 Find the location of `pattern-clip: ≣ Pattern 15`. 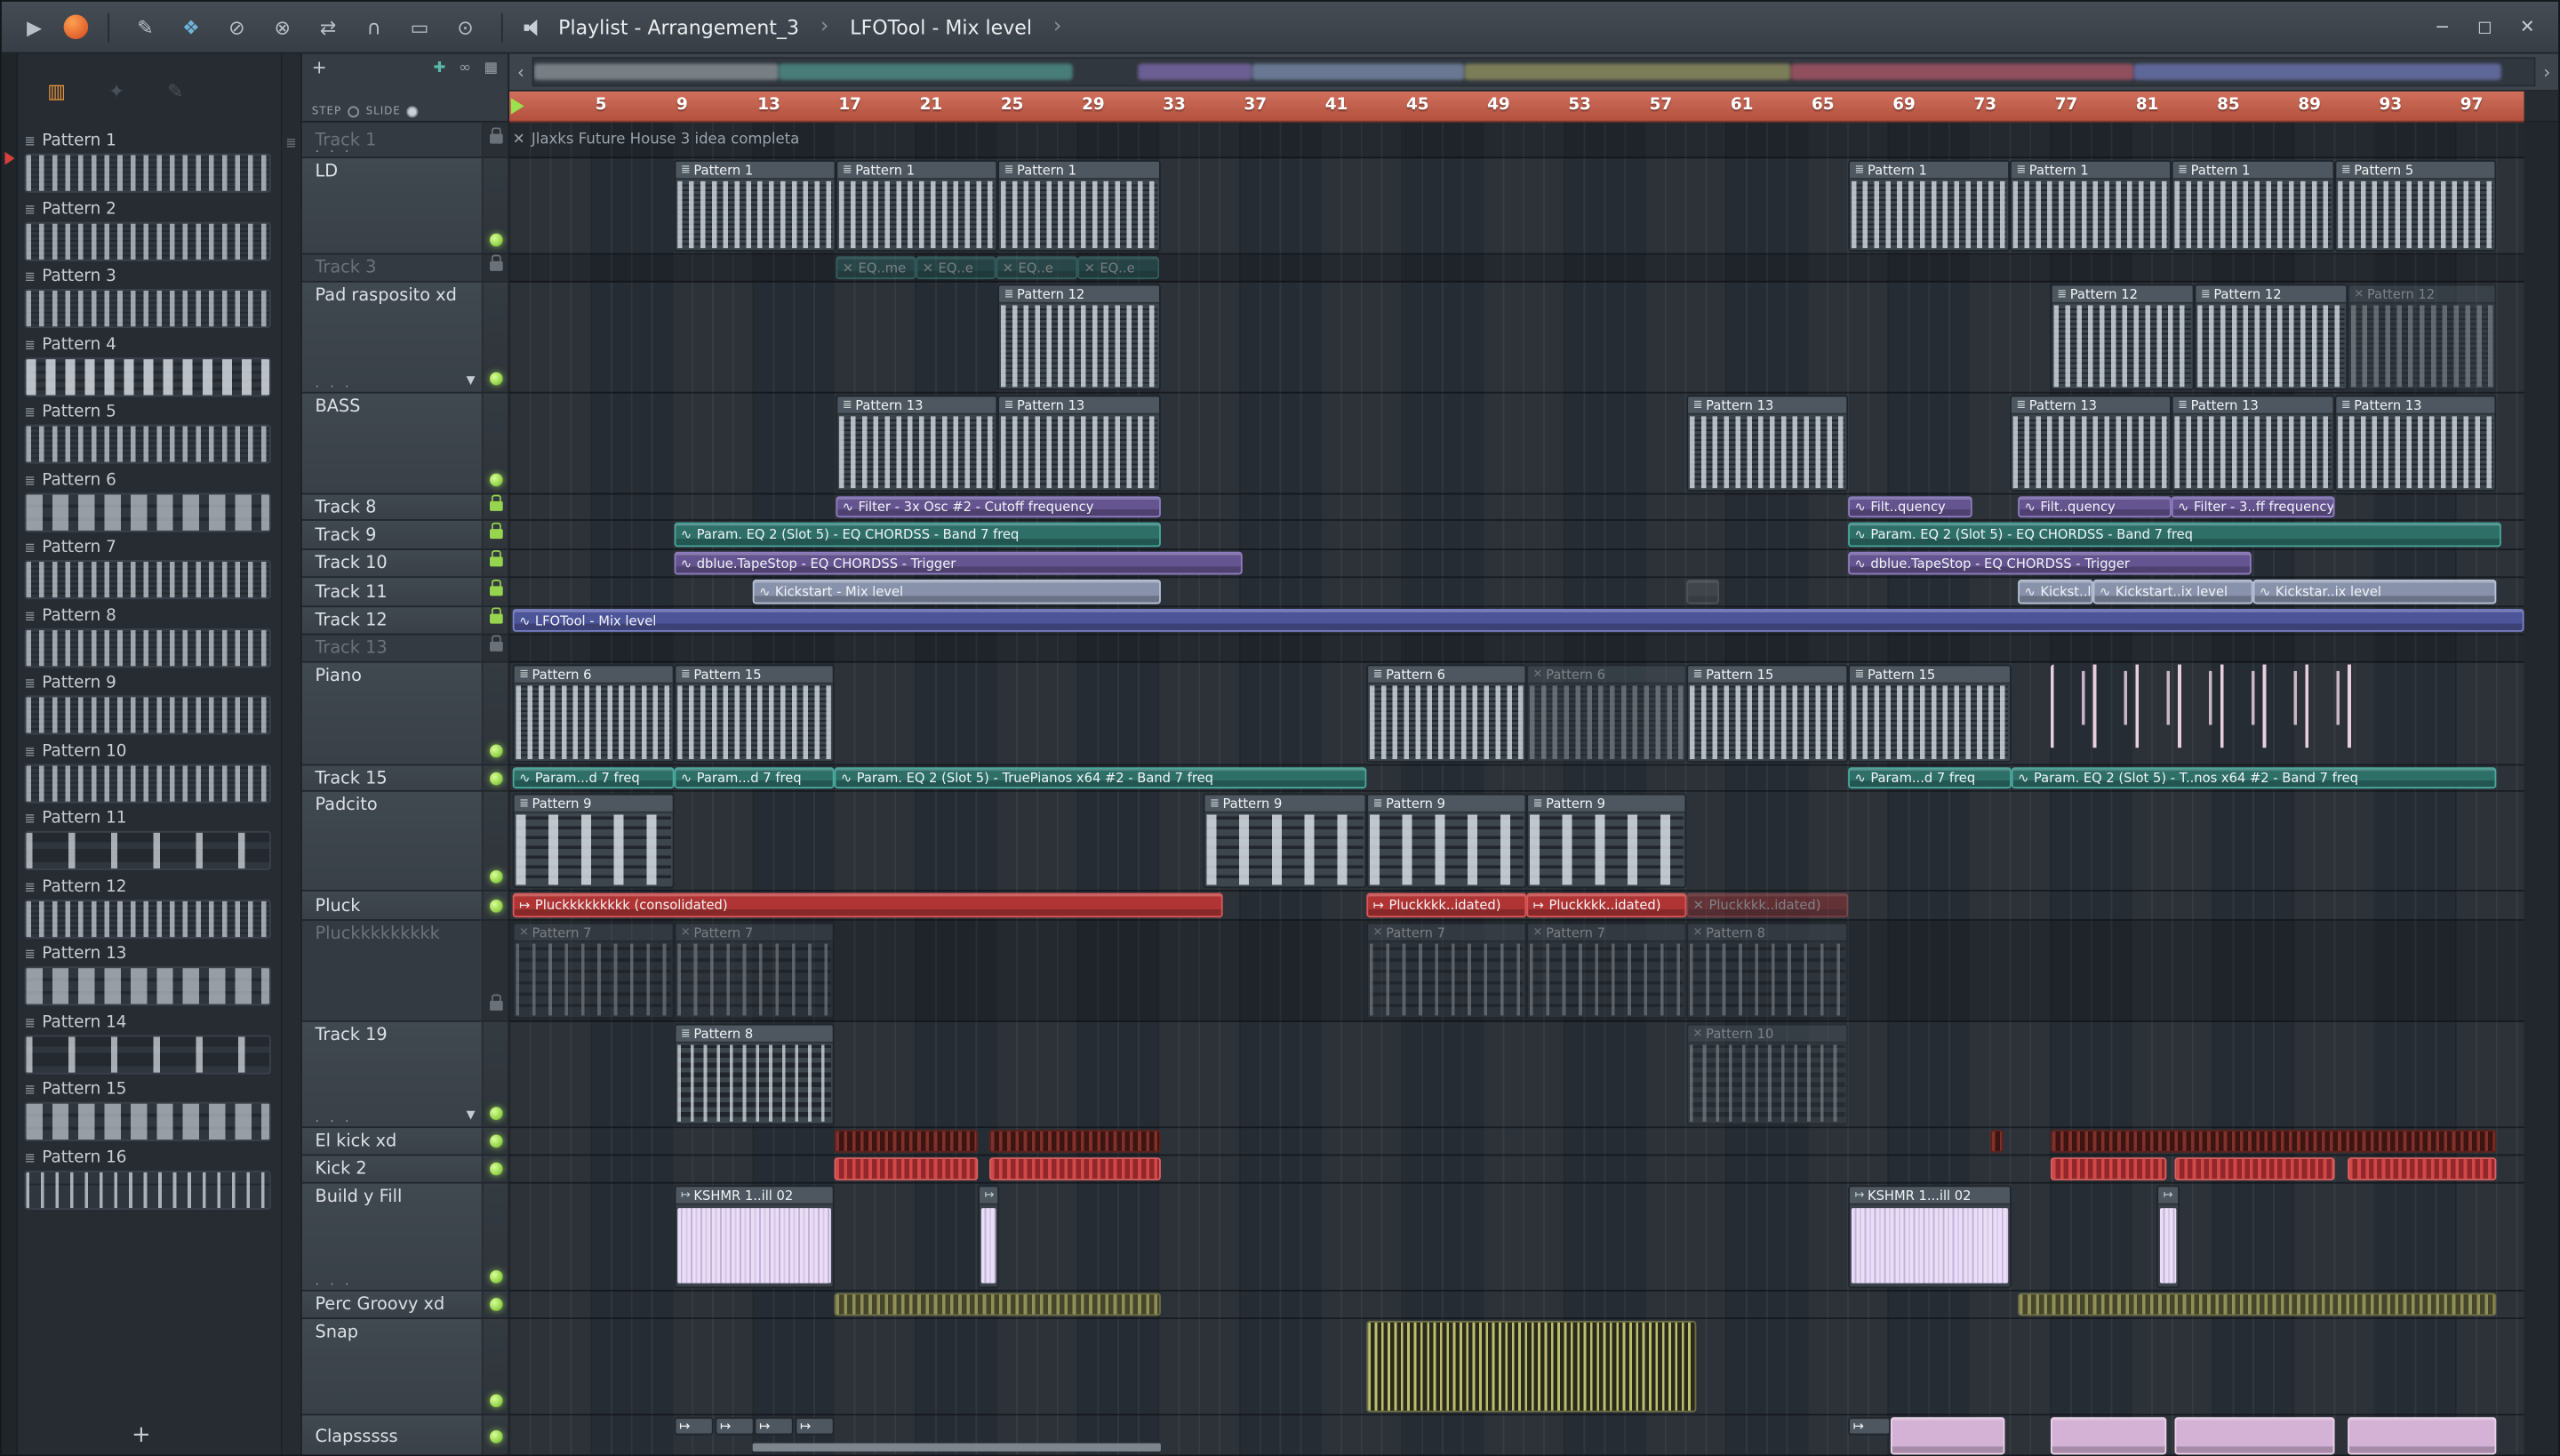

pattern-clip: ≣ Pattern 15 is located at coordinates (1767, 713).